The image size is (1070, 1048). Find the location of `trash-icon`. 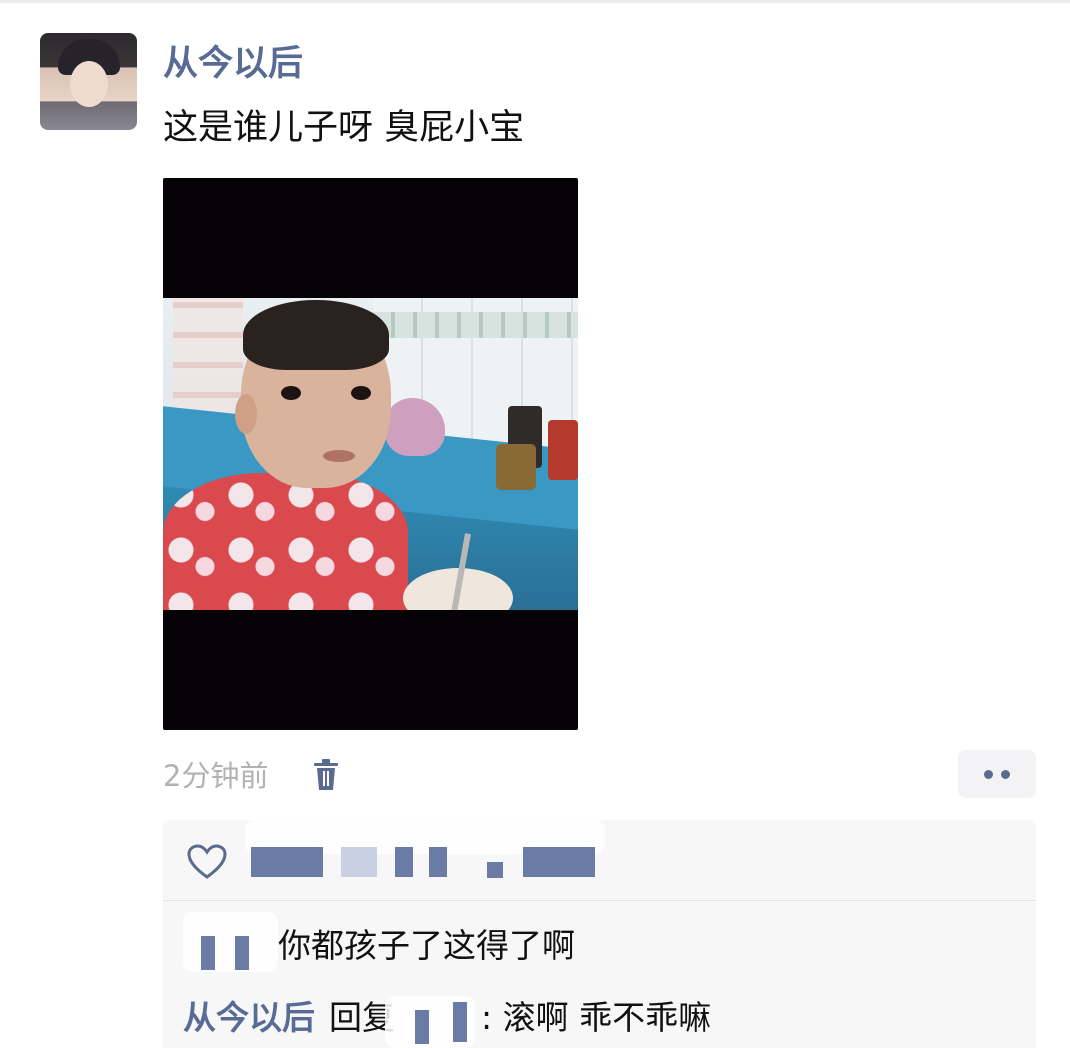

trash-icon is located at coordinates (326, 775).